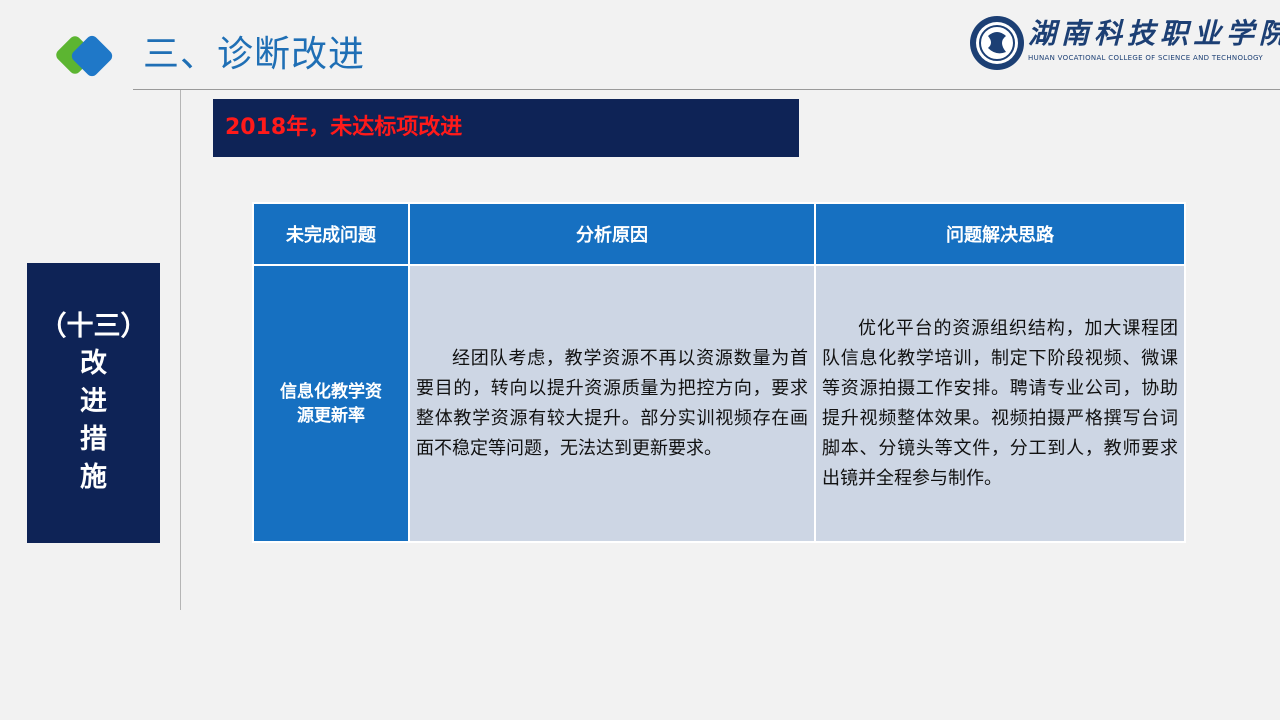 The width and height of the screenshot is (1280, 720). Describe the element at coordinates (93, 326) in the screenshot. I see `measure-number: （十三）` at that location.